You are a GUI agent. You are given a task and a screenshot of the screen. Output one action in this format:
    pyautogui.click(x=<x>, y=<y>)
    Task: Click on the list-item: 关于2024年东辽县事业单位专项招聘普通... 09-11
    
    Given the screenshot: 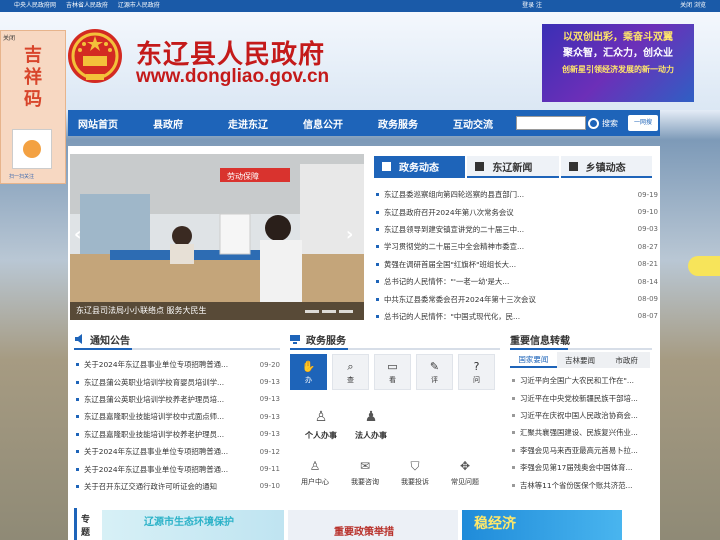 What is the action you would take?
    pyautogui.click(x=177, y=468)
    